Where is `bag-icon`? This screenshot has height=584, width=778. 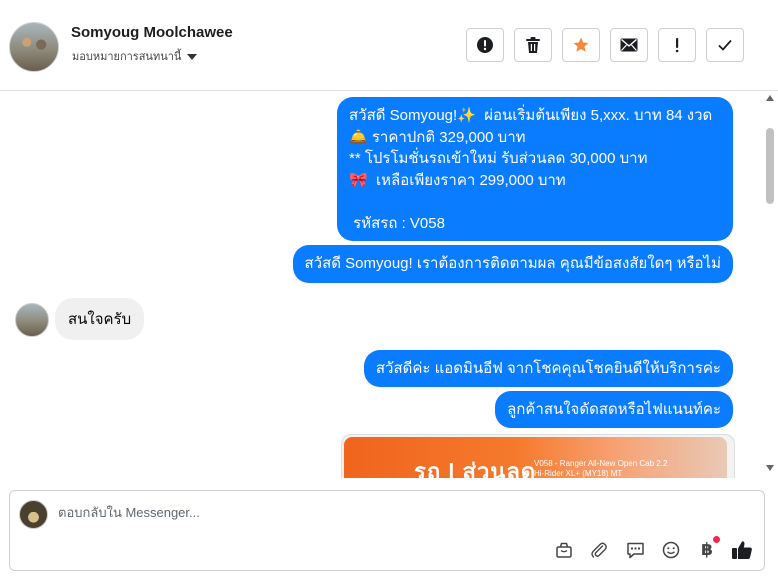
bag-icon is located at coordinates (564, 550).